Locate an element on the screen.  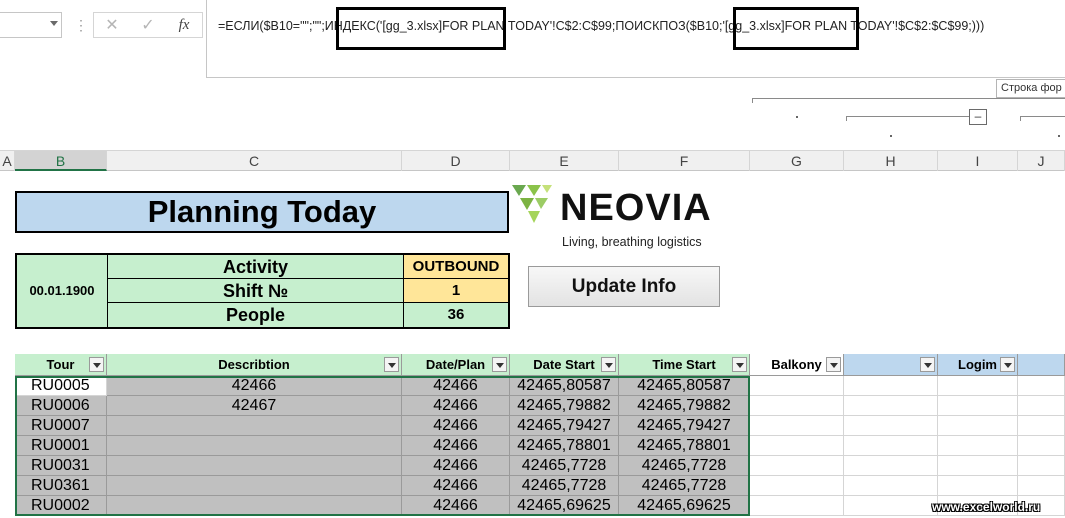
cell-time-start: 42465,80587 is located at coordinates (684, 386).